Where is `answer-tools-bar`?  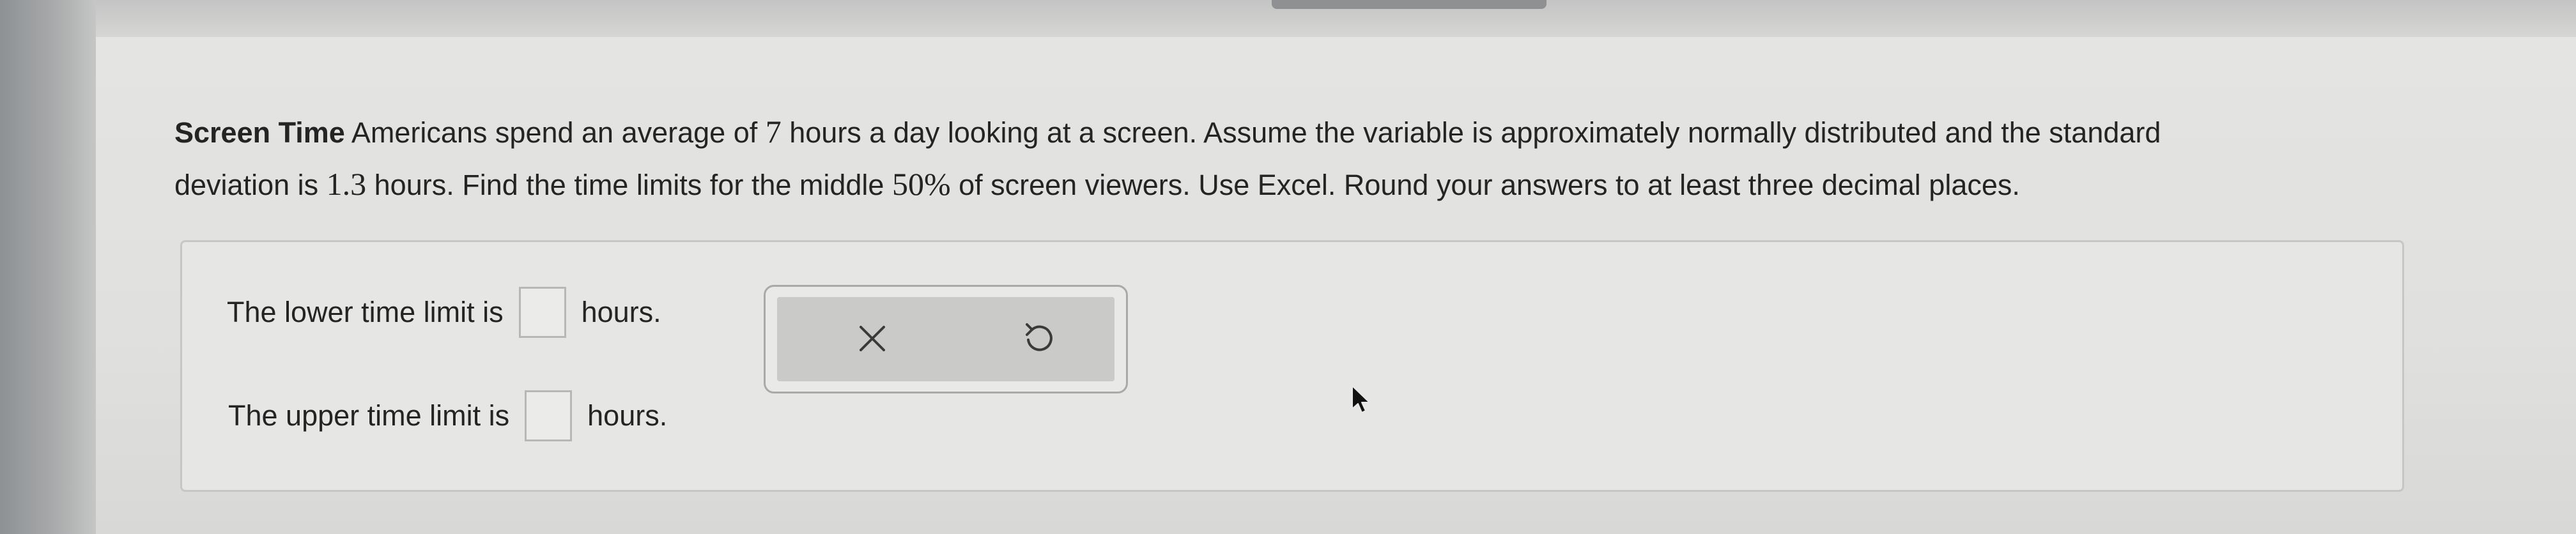 answer-tools-bar is located at coordinates (945, 339).